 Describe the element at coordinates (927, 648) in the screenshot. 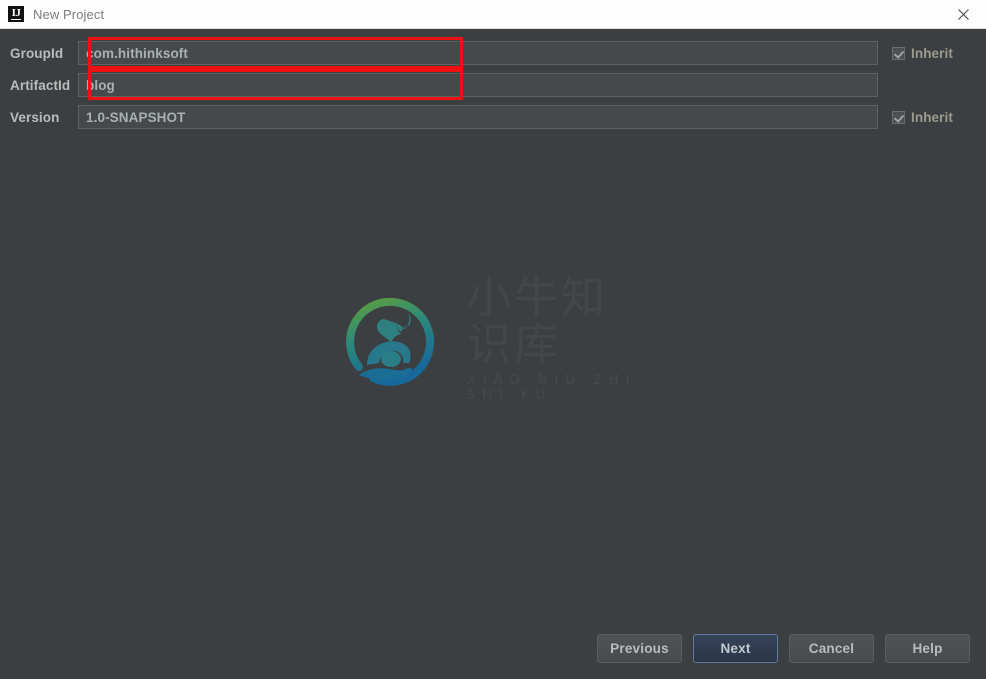

I see `help-button: Help` at that location.